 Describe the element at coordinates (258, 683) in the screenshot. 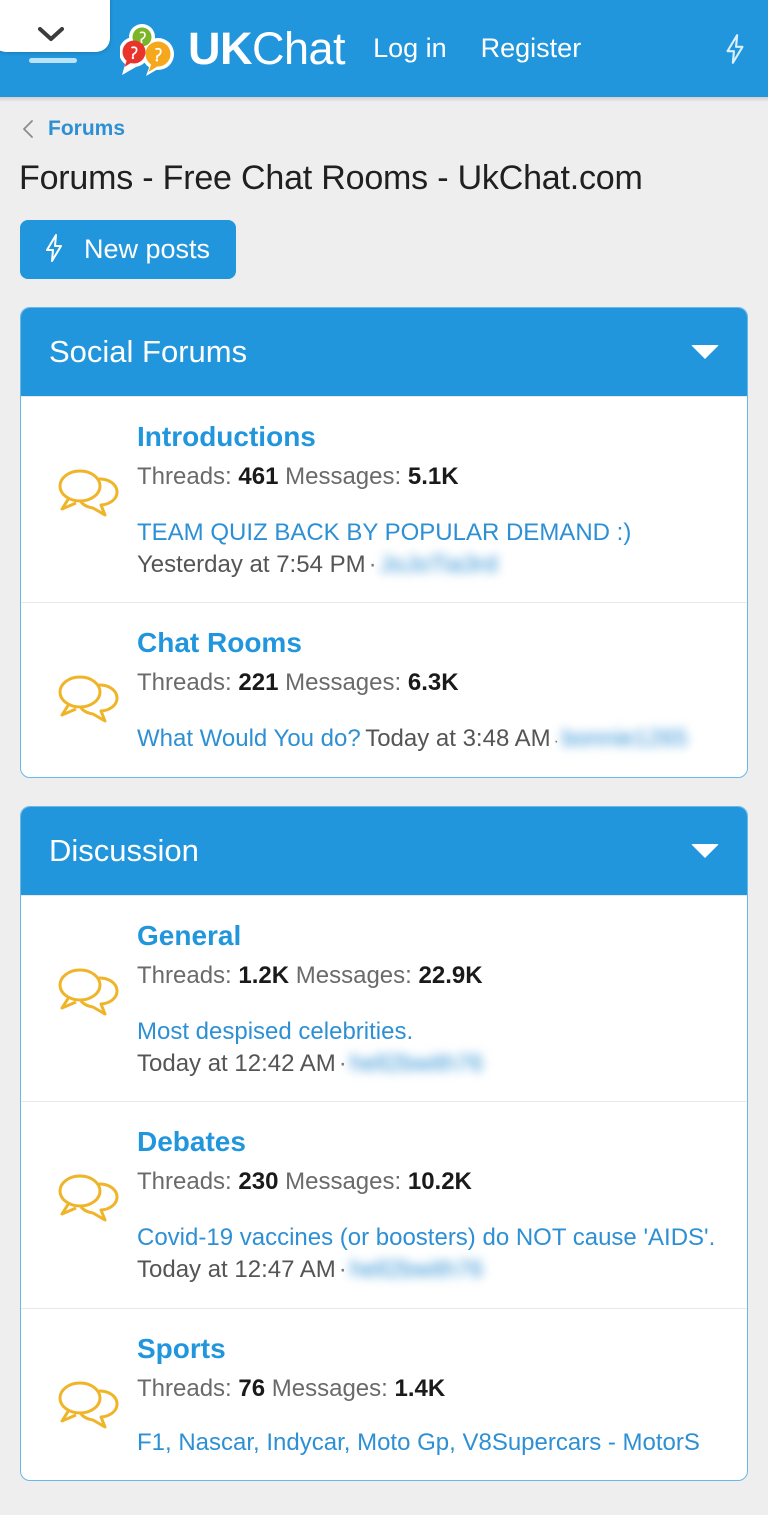

I see `threads-value: 221` at that location.